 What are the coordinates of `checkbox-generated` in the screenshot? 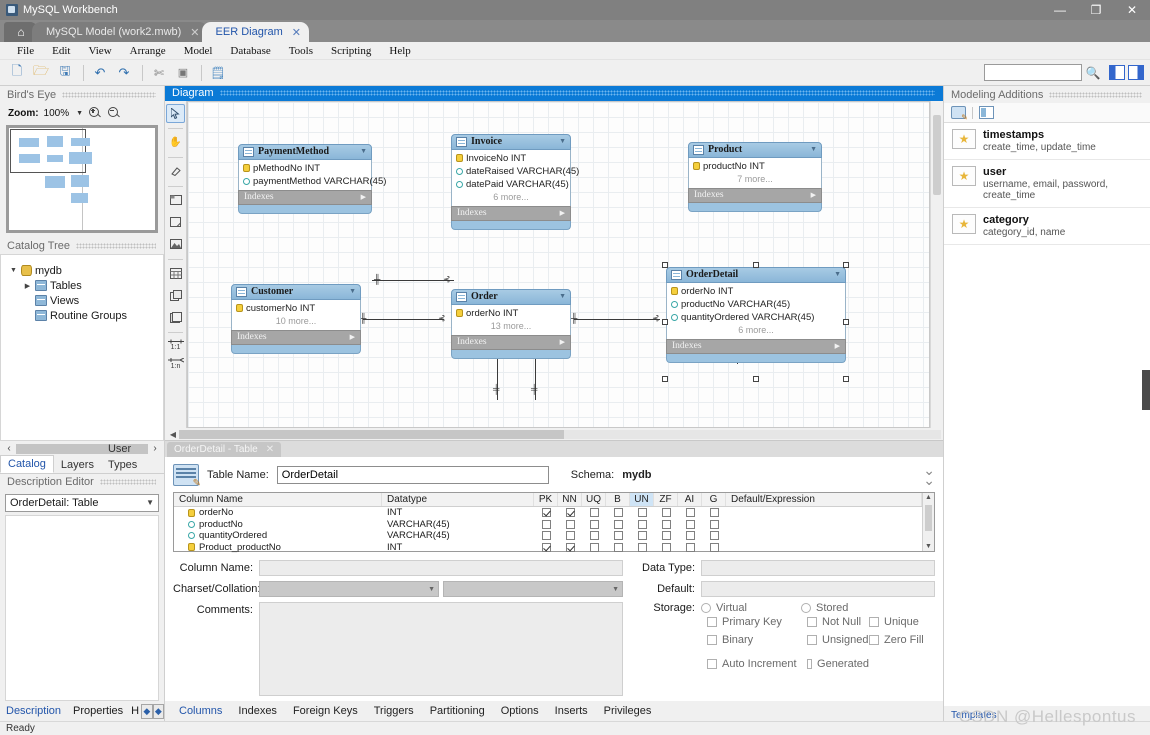 It's located at (810, 664).